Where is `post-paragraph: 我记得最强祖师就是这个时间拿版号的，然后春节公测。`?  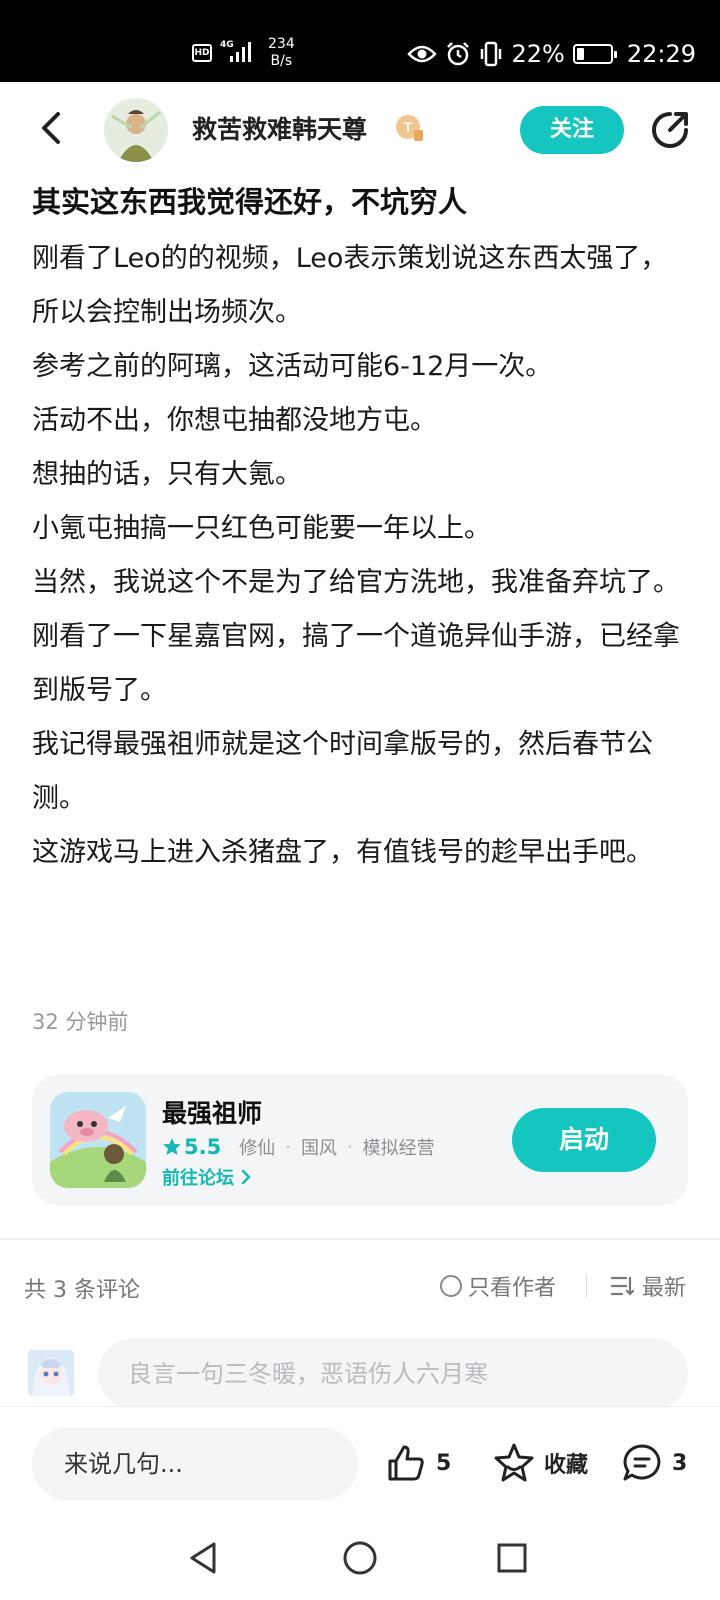 post-paragraph: 我记得最强祖师就是这个时间拿版号的，然后春节公测。 is located at coordinates (342, 771).